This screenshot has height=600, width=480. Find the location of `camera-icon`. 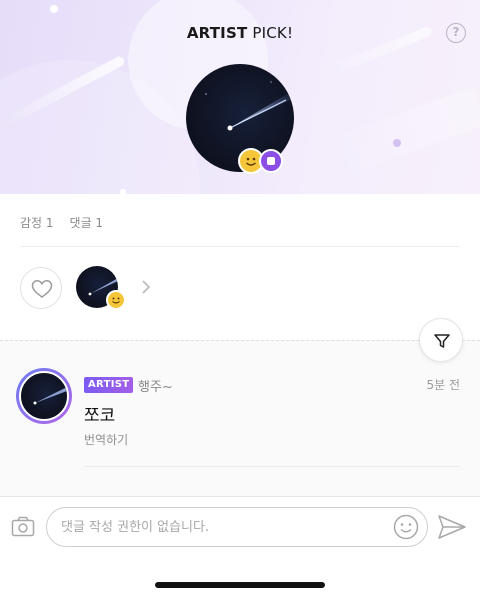

camera-icon is located at coordinates (23, 527).